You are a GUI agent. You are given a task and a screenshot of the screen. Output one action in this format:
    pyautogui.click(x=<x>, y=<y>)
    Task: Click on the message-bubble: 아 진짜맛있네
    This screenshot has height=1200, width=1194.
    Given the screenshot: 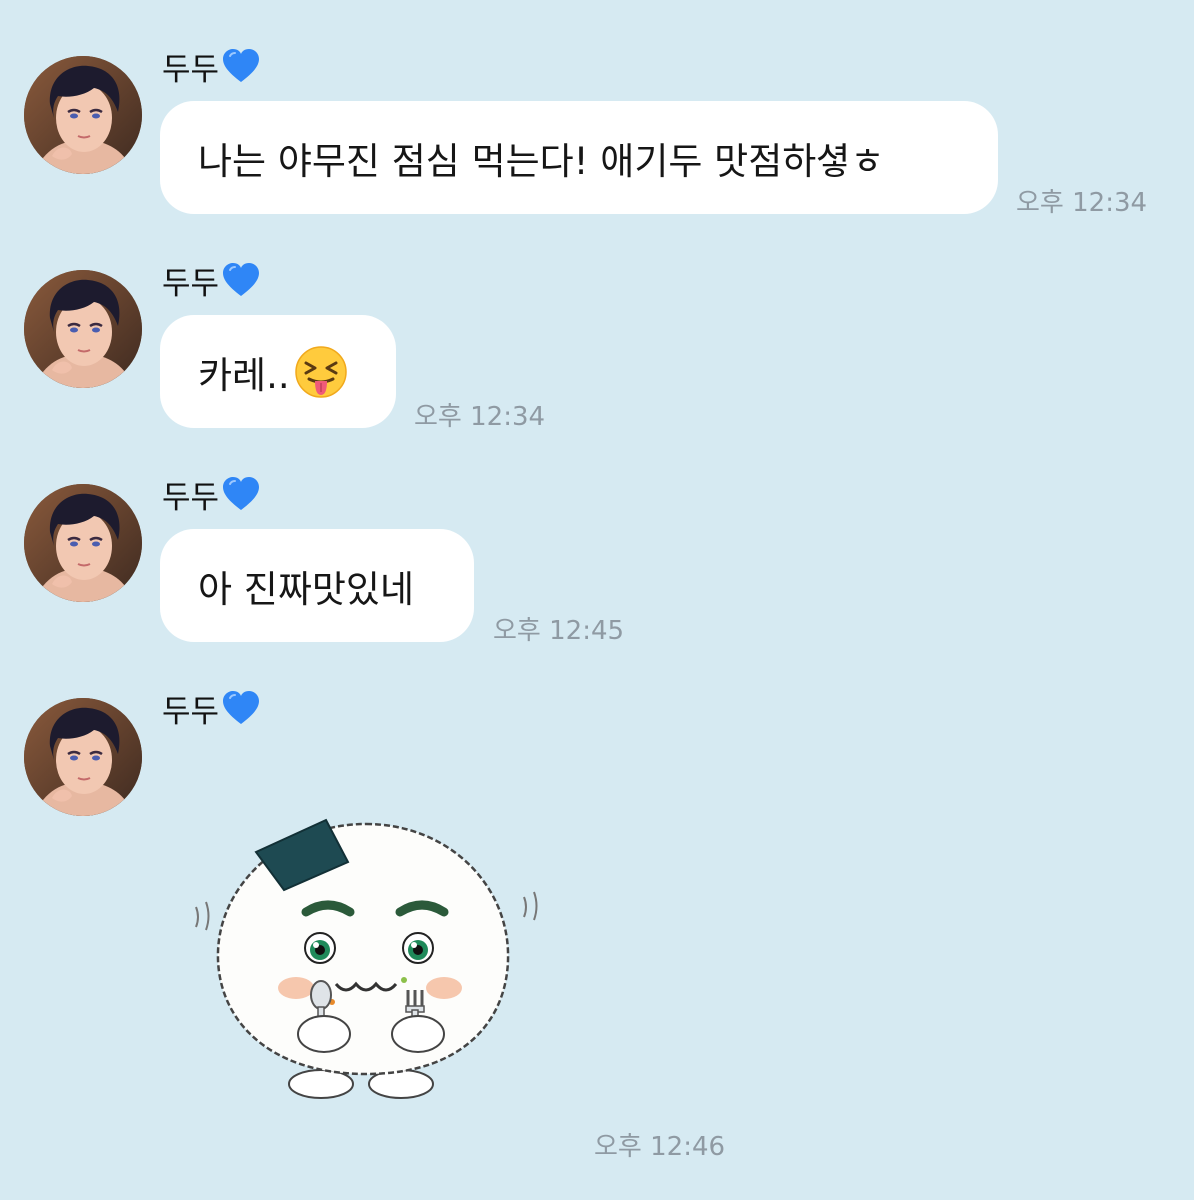 What is the action you would take?
    pyautogui.click(x=317, y=585)
    